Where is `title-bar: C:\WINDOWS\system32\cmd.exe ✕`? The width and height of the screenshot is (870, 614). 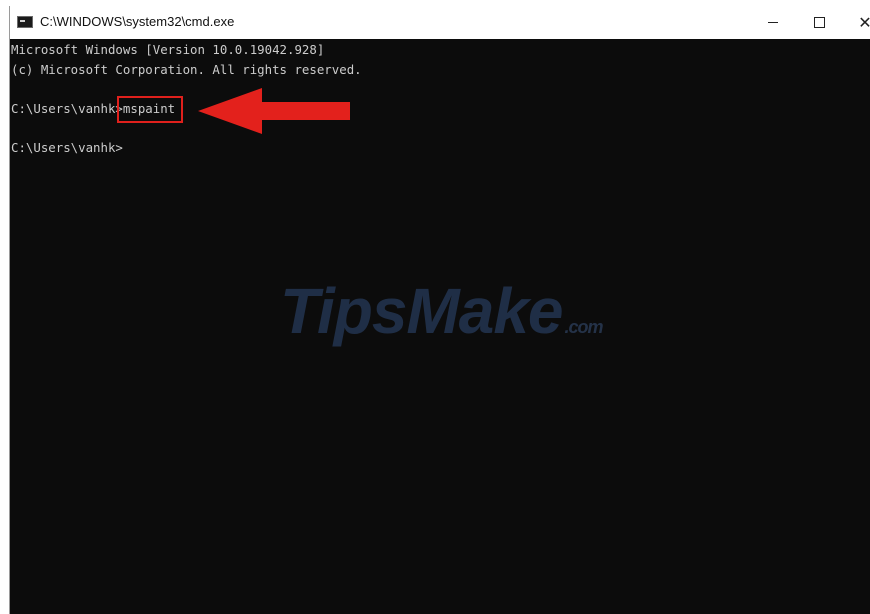
title-bar: C:\WINDOWS\system32\cmd.exe ✕ is located at coordinates (440, 22).